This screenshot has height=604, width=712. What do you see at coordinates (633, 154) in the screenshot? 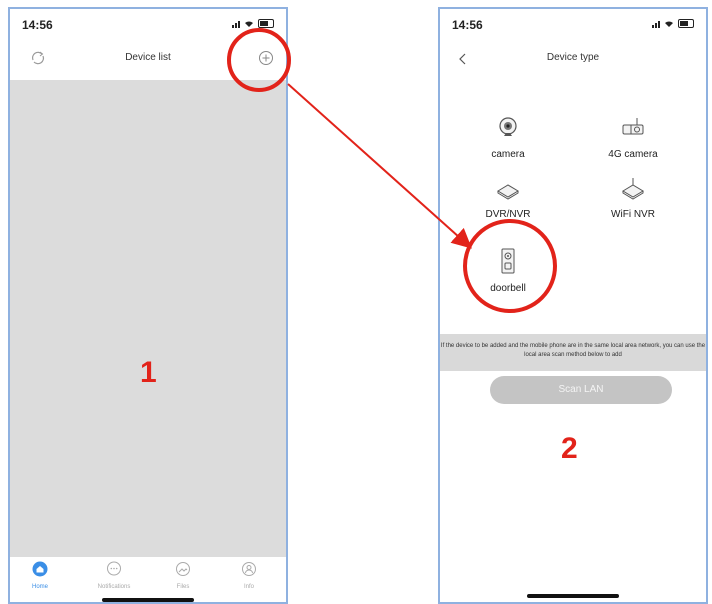
I see `device-label: 4G camera` at bounding box center [633, 154].